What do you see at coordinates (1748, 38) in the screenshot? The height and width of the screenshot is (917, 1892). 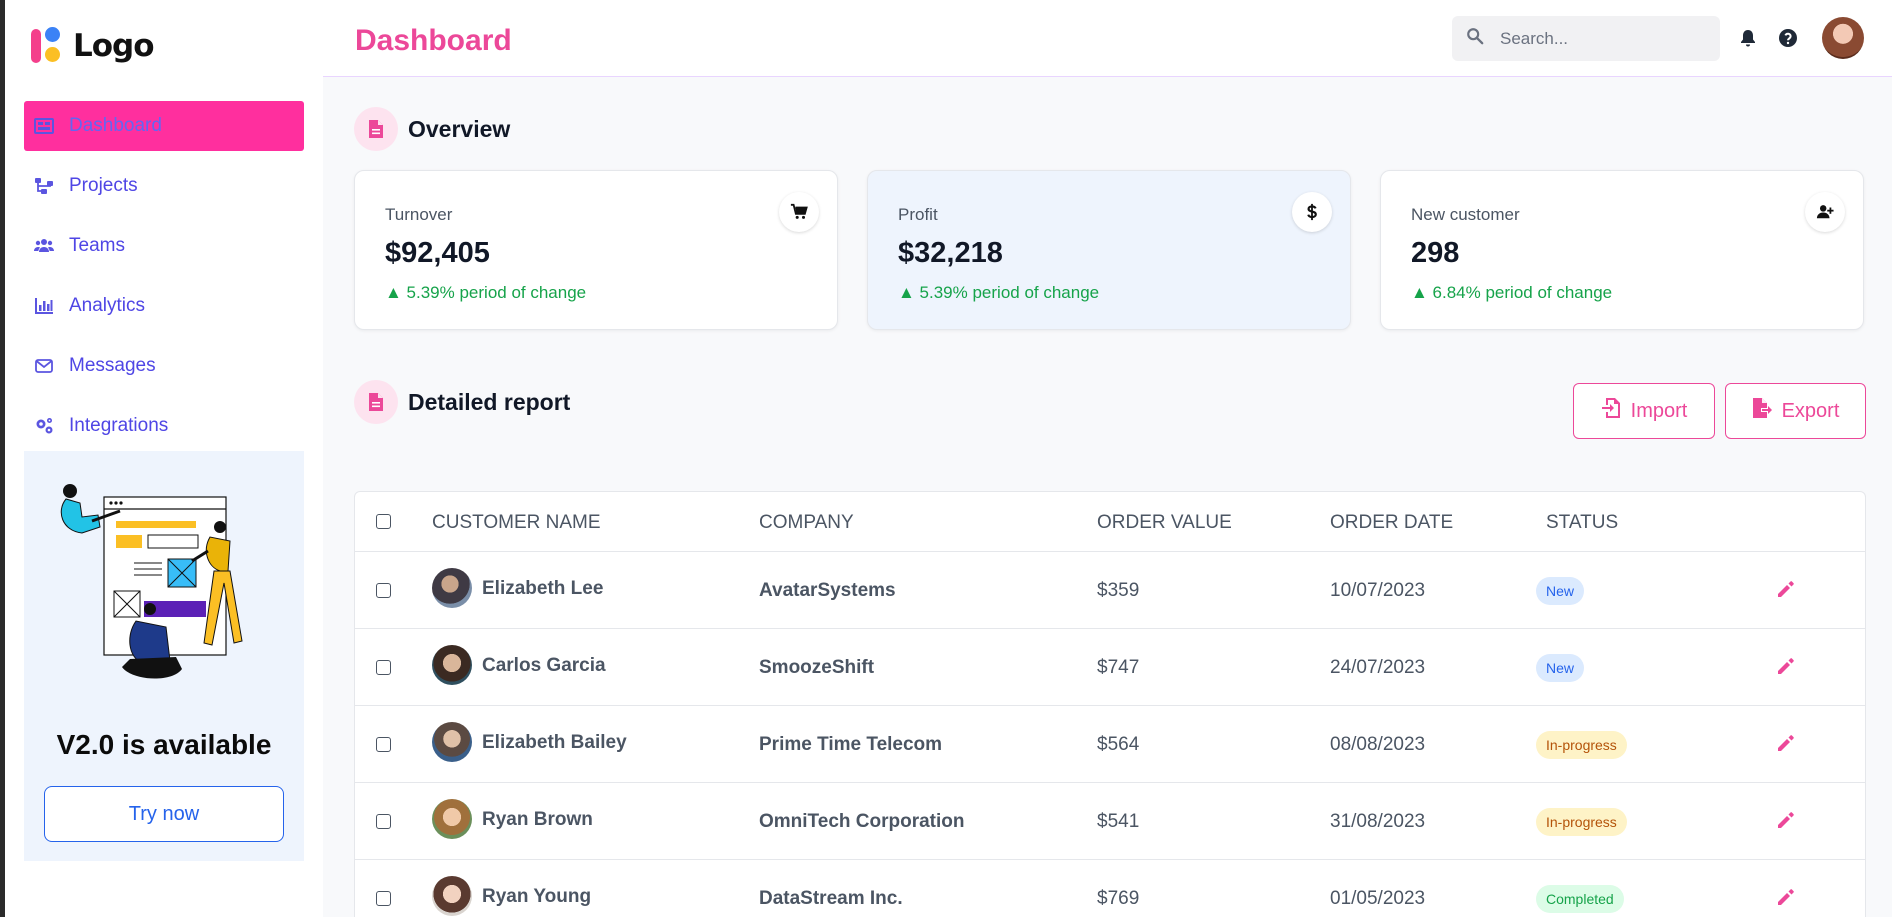 I see `bell-icon` at bounding box center [1748, 38].